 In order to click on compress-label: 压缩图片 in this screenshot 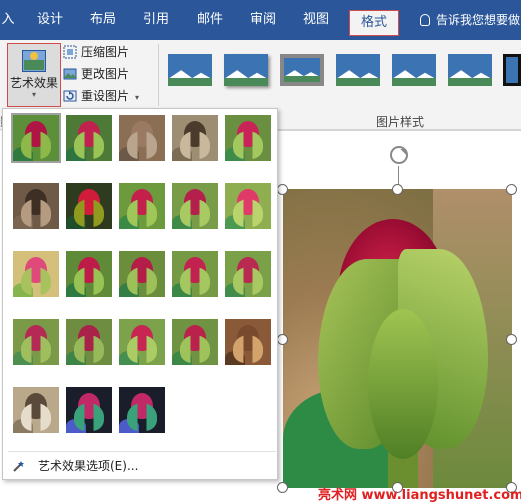, I will do `click(105, 52)`.